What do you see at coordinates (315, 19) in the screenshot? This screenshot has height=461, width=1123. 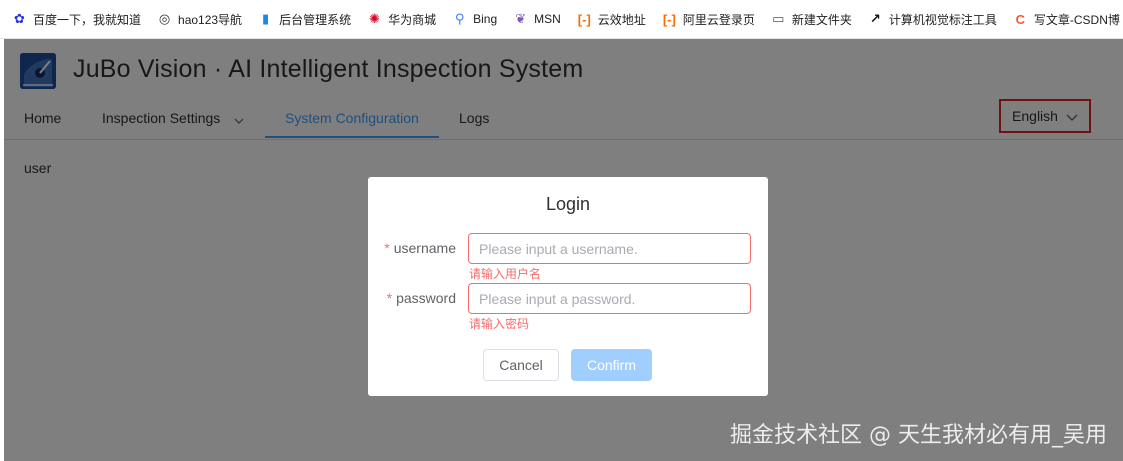 I see `bookmark-label: 后台管理系统` at bounding box center [315, 19].